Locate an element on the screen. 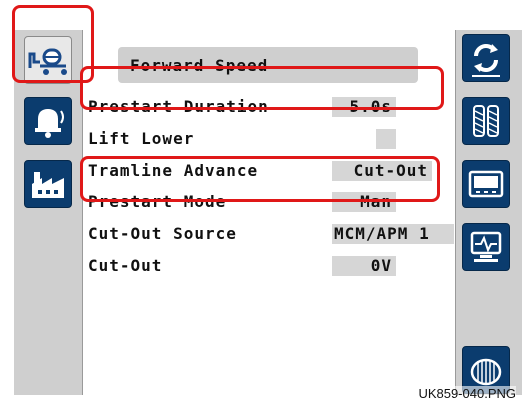 The image size is (522, 405). refresh-nav-button is located at coordinates (486, 58).